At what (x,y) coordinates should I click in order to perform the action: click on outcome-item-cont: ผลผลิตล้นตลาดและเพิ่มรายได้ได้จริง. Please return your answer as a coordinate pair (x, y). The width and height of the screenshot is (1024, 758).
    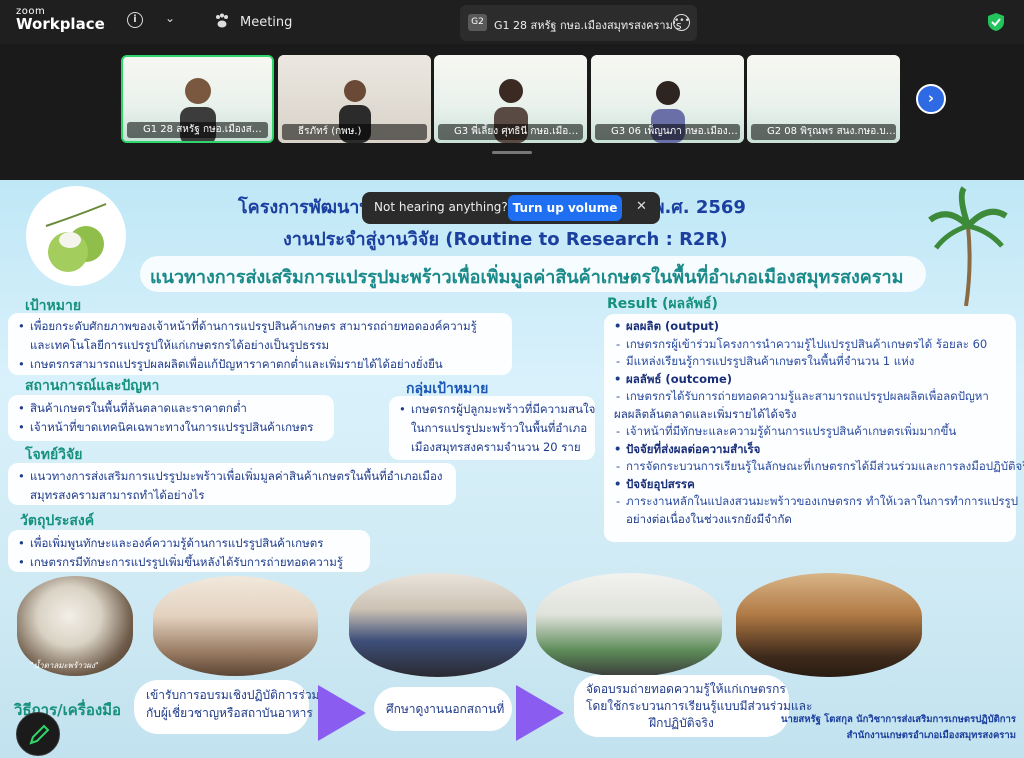
    Looking at the image, I should click on (705, 413).